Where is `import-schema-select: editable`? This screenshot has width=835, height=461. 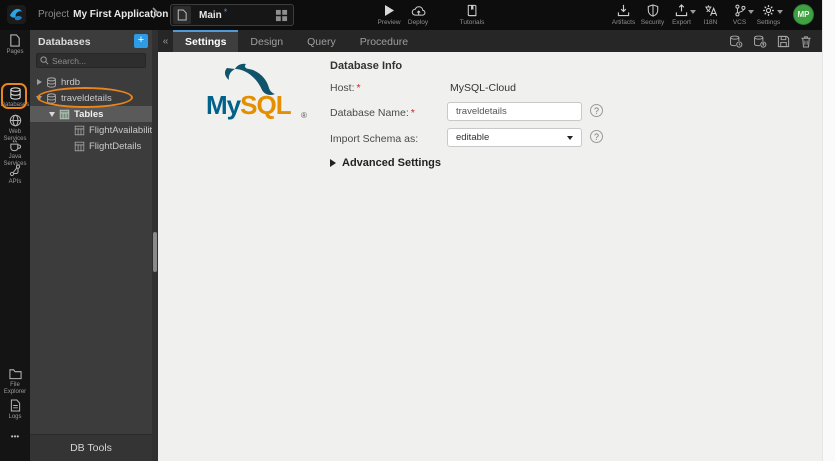 import-schema-select: editable is located at coordinates (514, 137).